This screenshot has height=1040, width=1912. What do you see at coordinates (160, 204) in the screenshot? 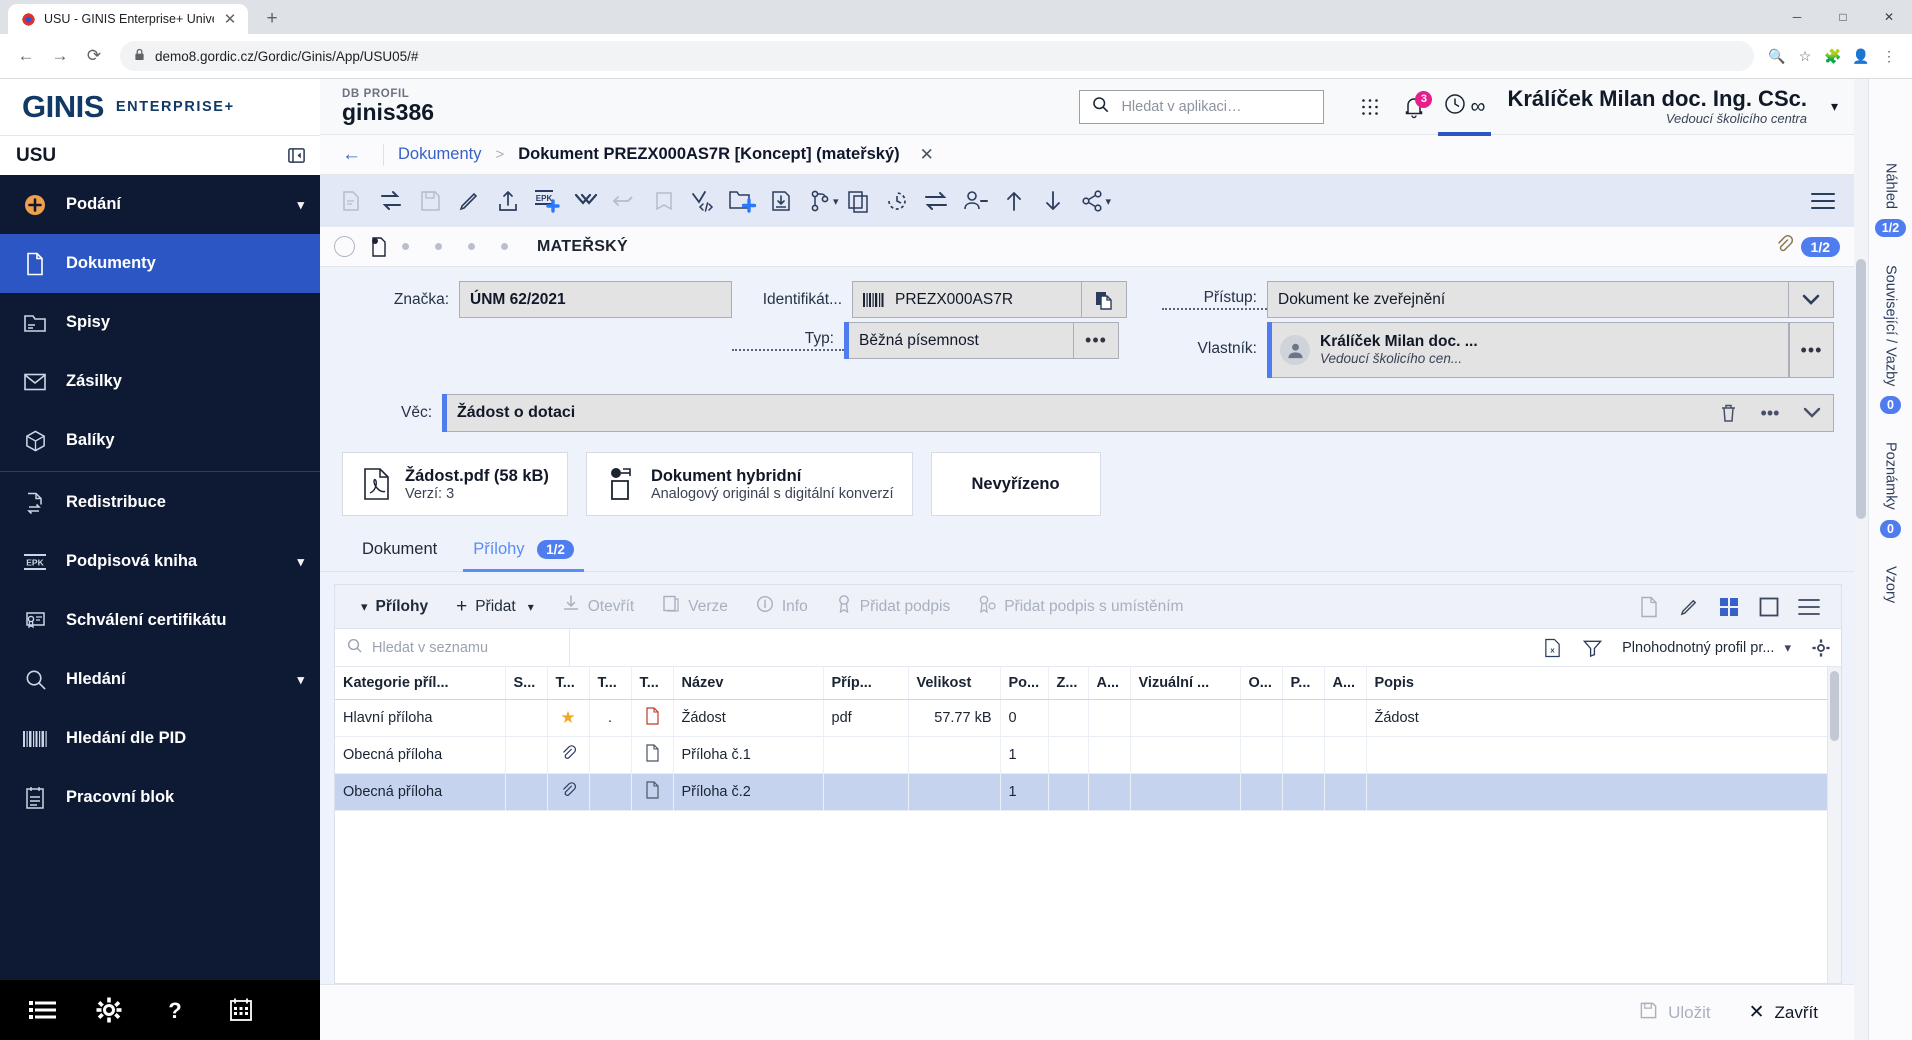
I see `sidebar-item-podani: Podání ▾` at bounding box center [160, 204].